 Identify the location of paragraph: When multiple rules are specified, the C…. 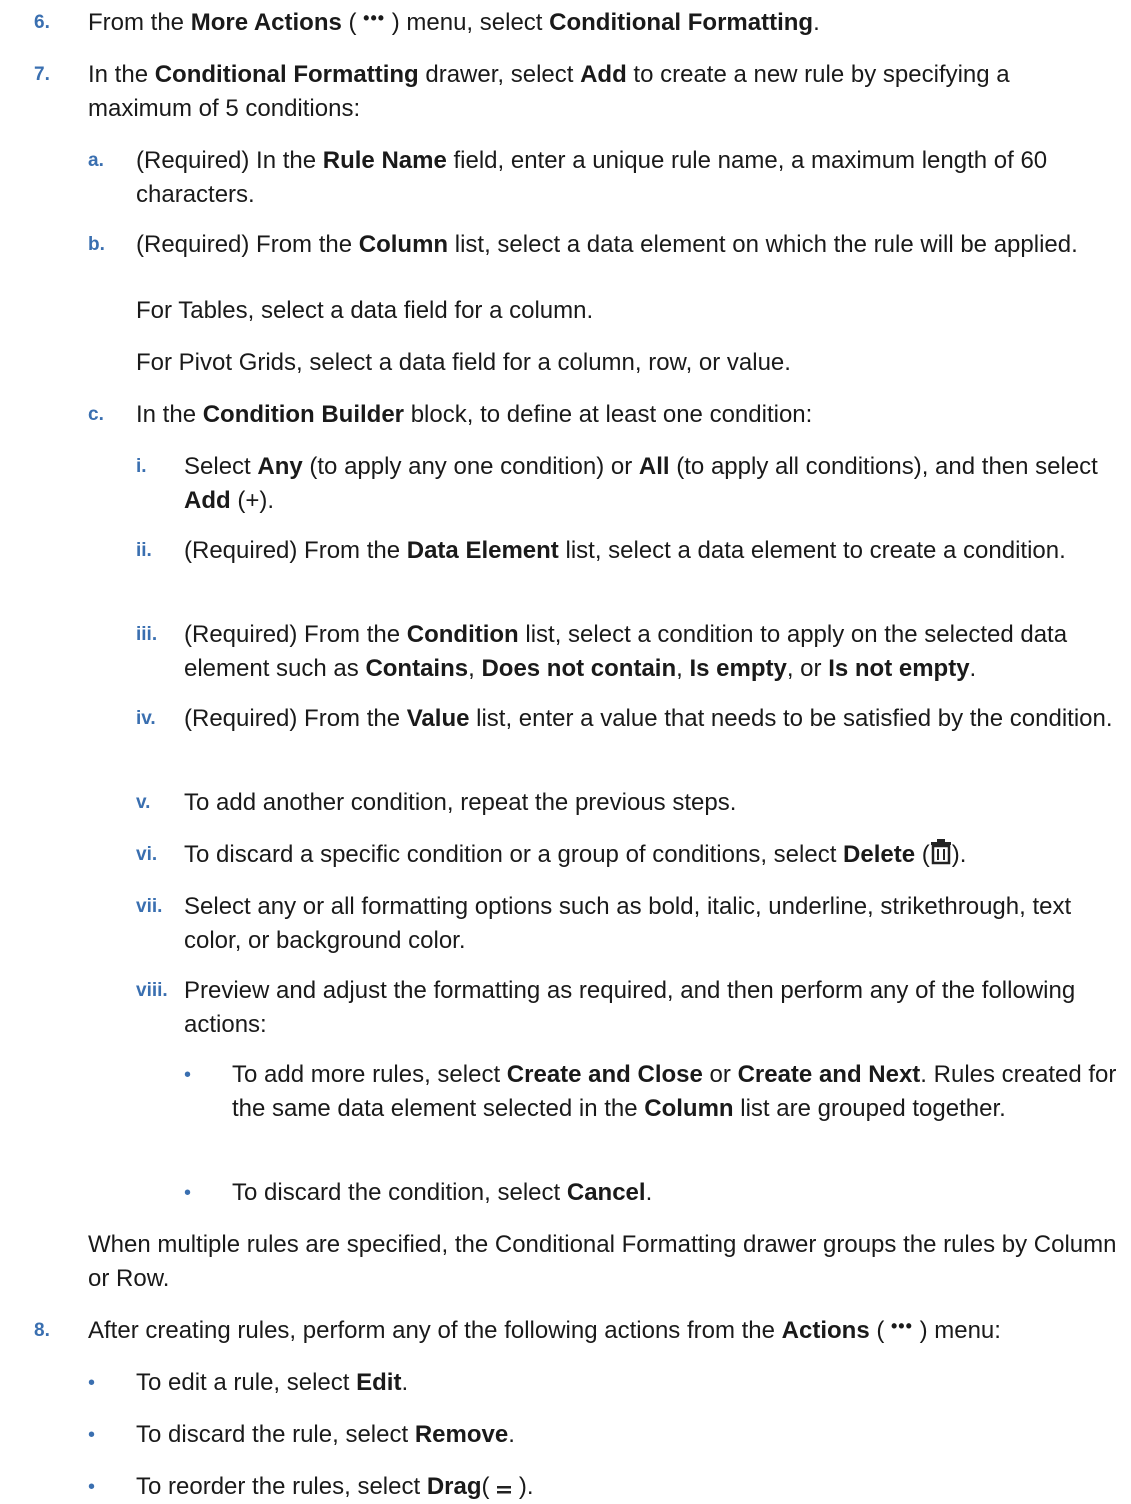
(602, 1261).